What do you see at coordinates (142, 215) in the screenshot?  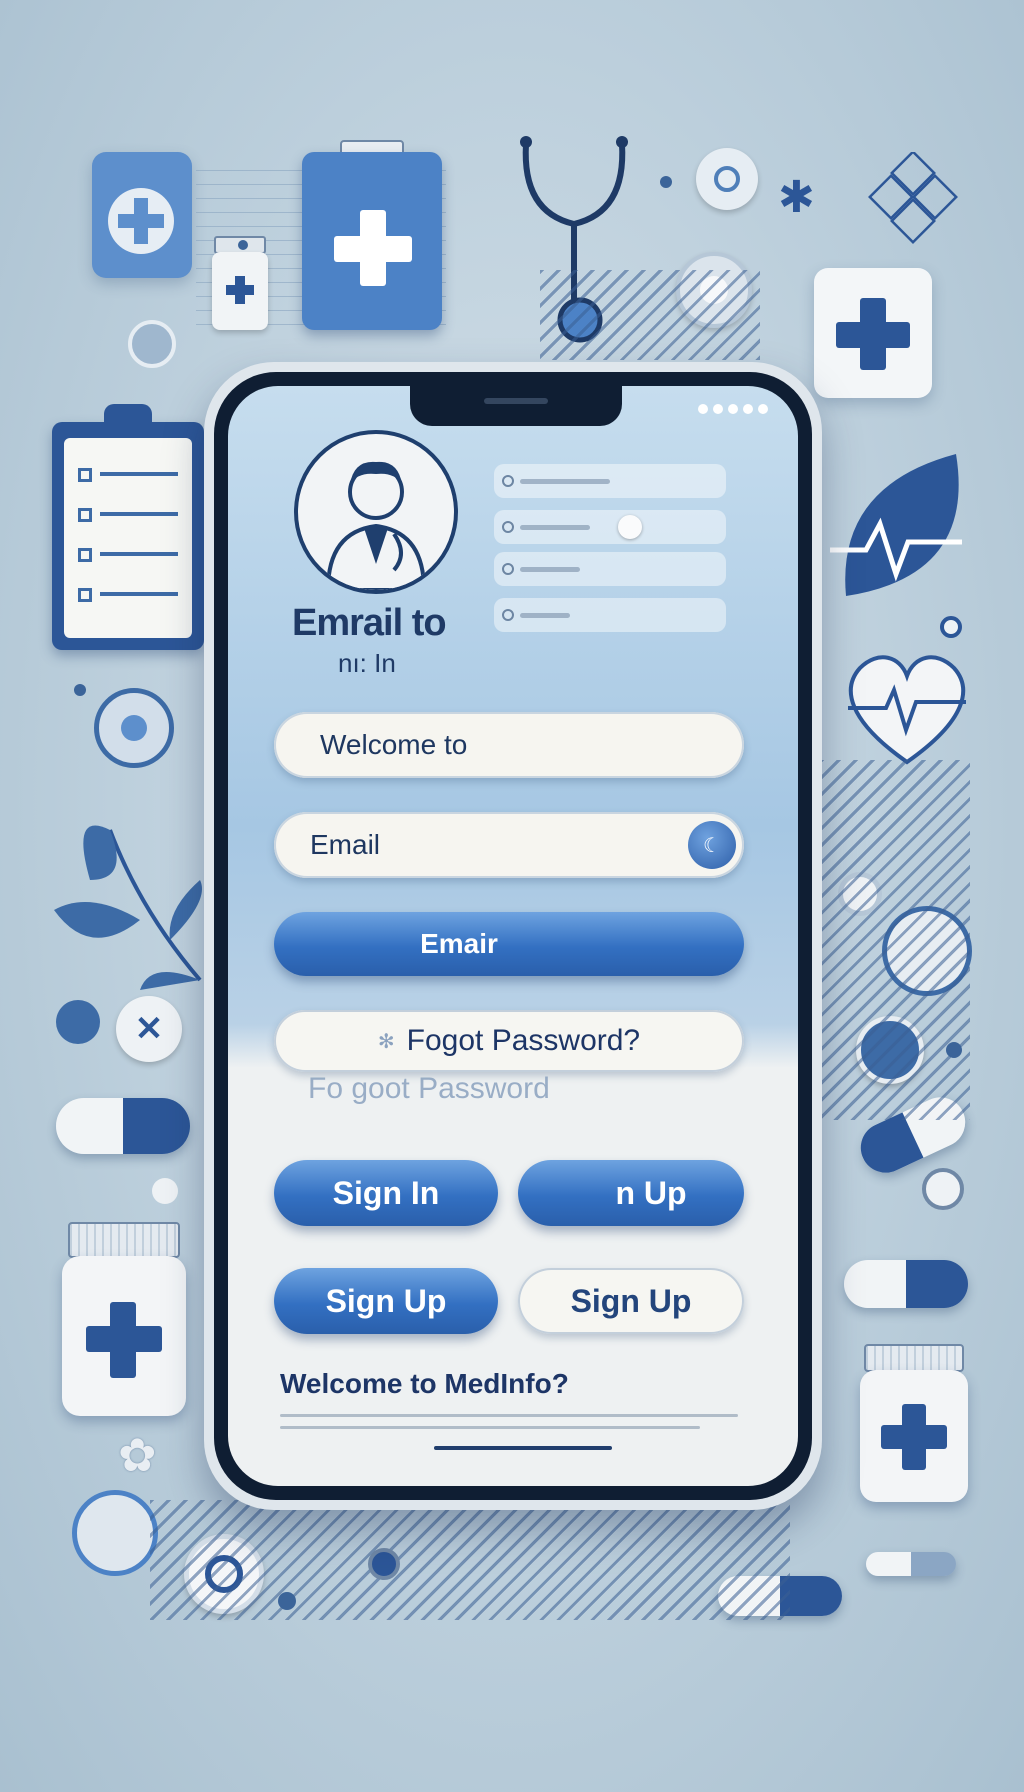 I see `first-aid-card-icon` at bounding box center [142, 215].